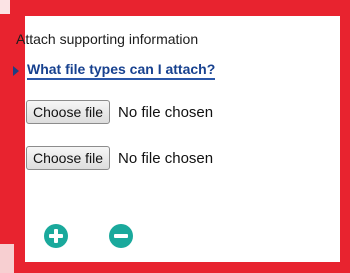 The height and width of the screenshot is (273, 350). I want to click on remove-file-button, so click(121, 236).